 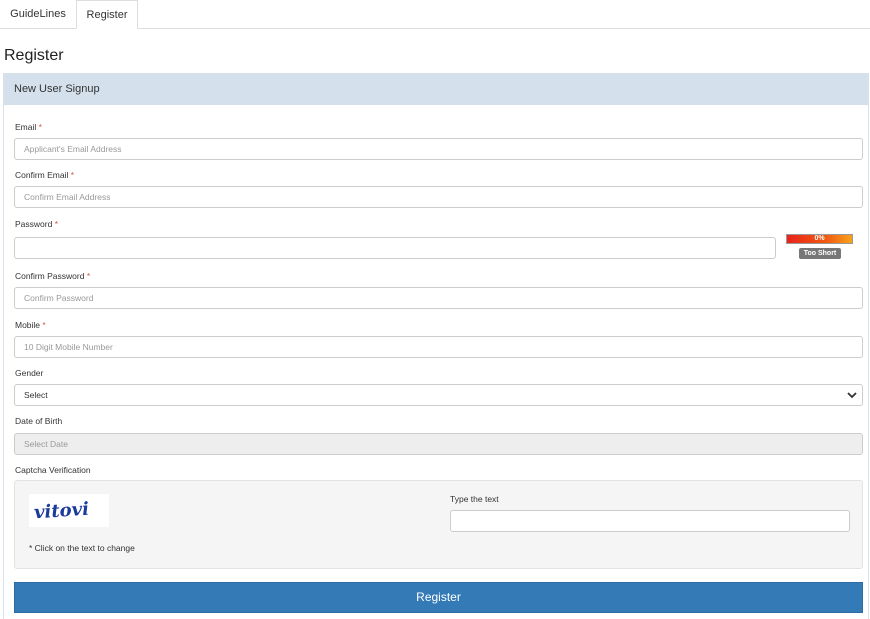 What do you see at coordinates (438, 444) in the screenshot?
I see `dob-input: Select Date` at bounding box center [438, 444].